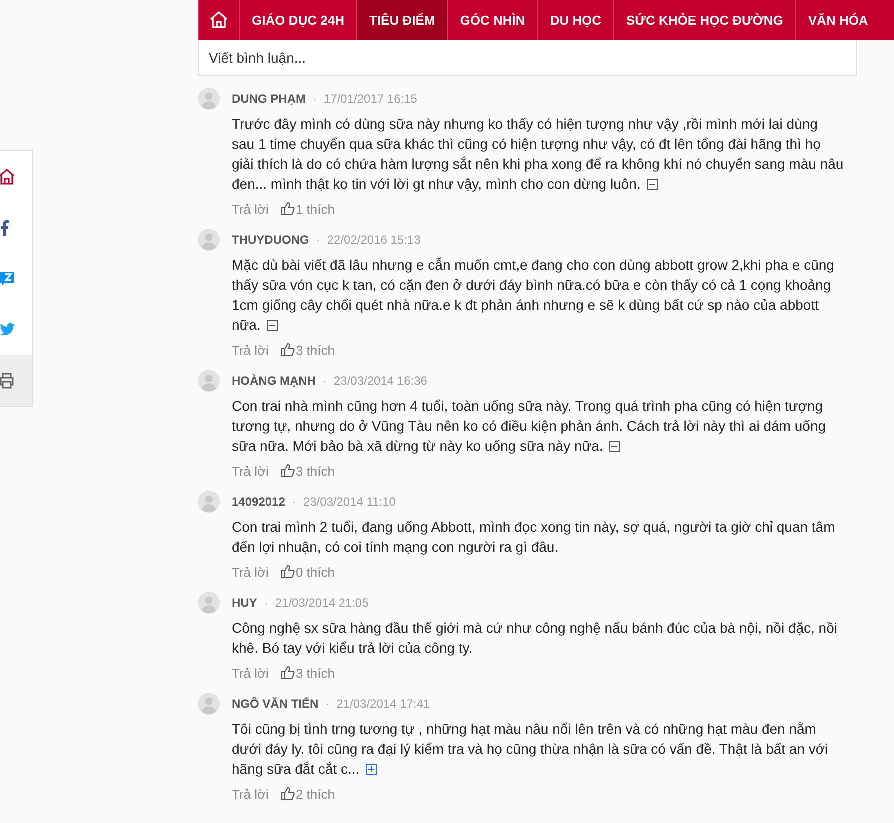 This screenshot has height=823, width=894. I want to click on twitter-icon, so click(7, 329).